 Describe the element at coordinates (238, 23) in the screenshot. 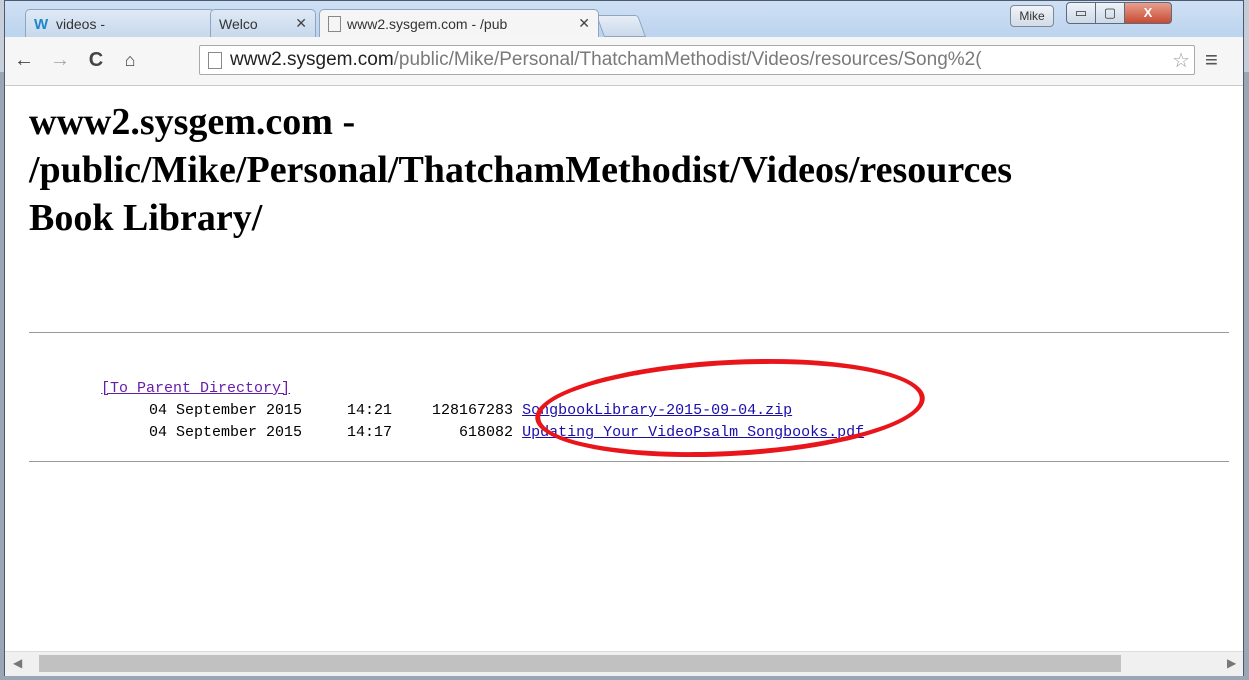

I see `tab-title: Welco` at that location.